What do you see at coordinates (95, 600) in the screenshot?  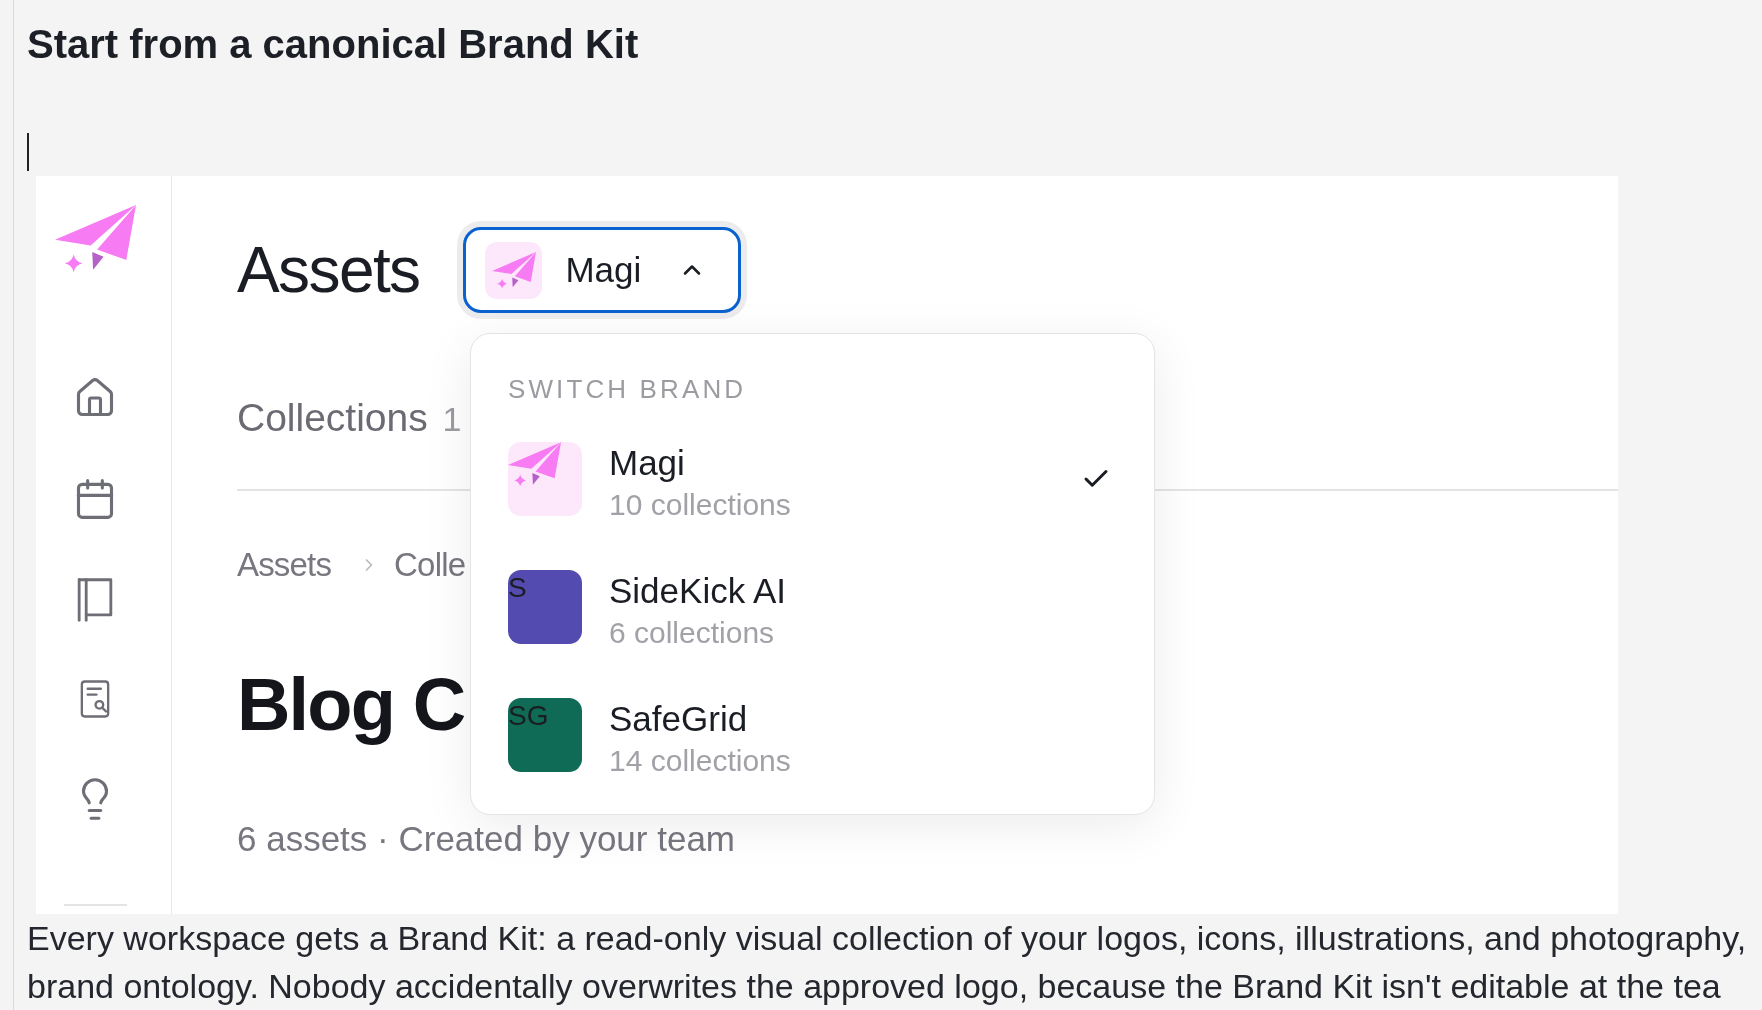 I see `book-icon` at bounding box center [95, 600].